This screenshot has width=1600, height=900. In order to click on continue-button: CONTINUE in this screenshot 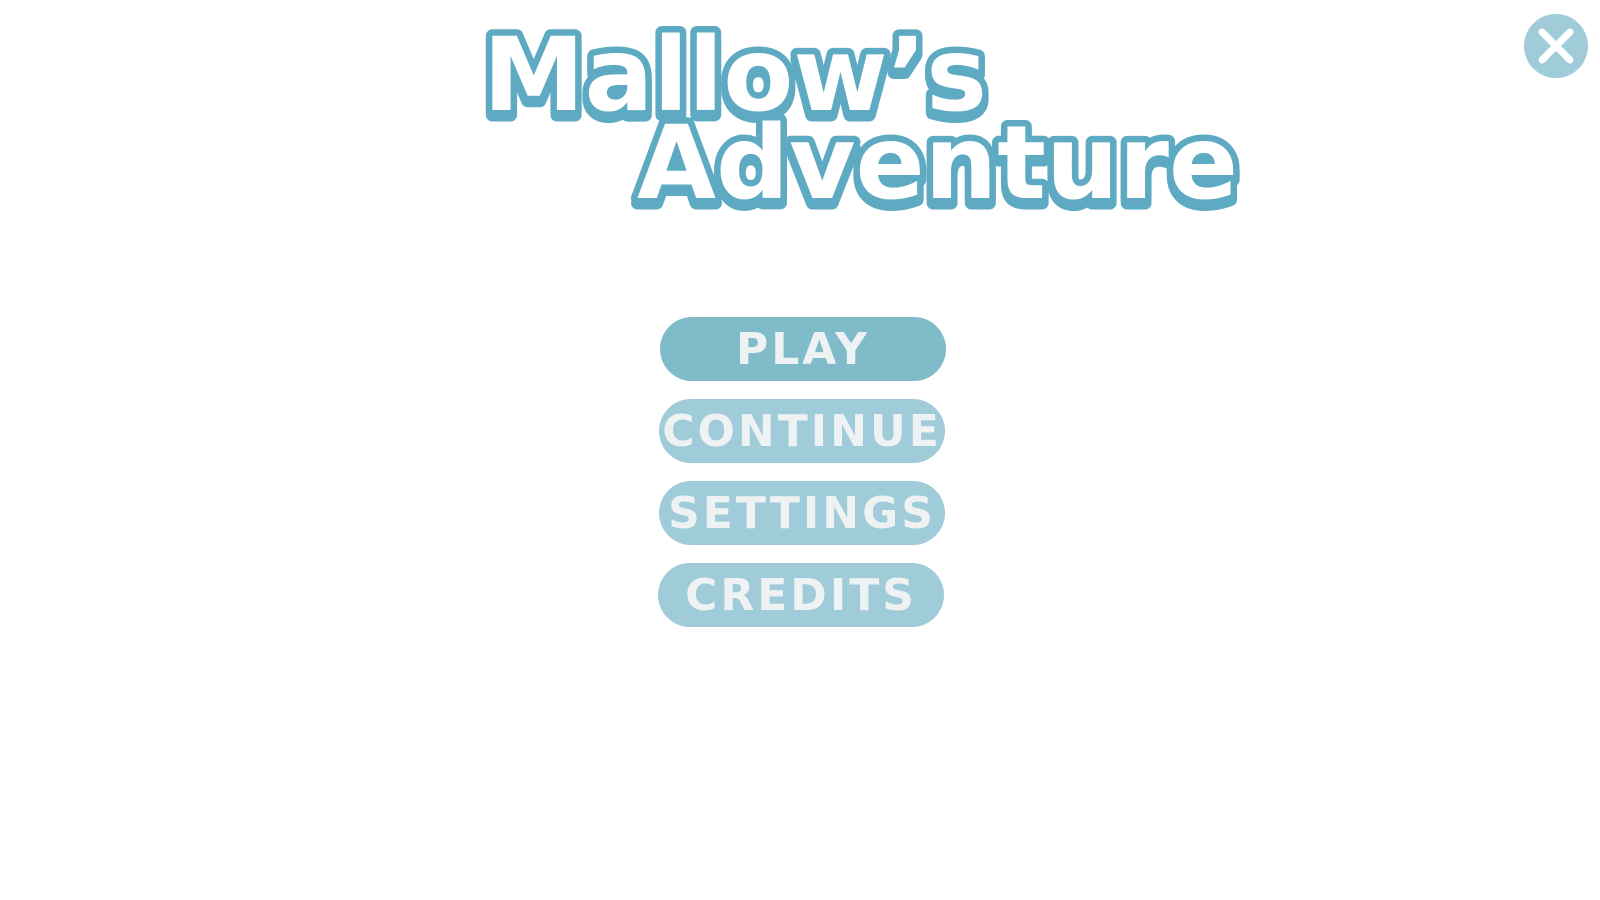, I will do `click(802, 431)`.